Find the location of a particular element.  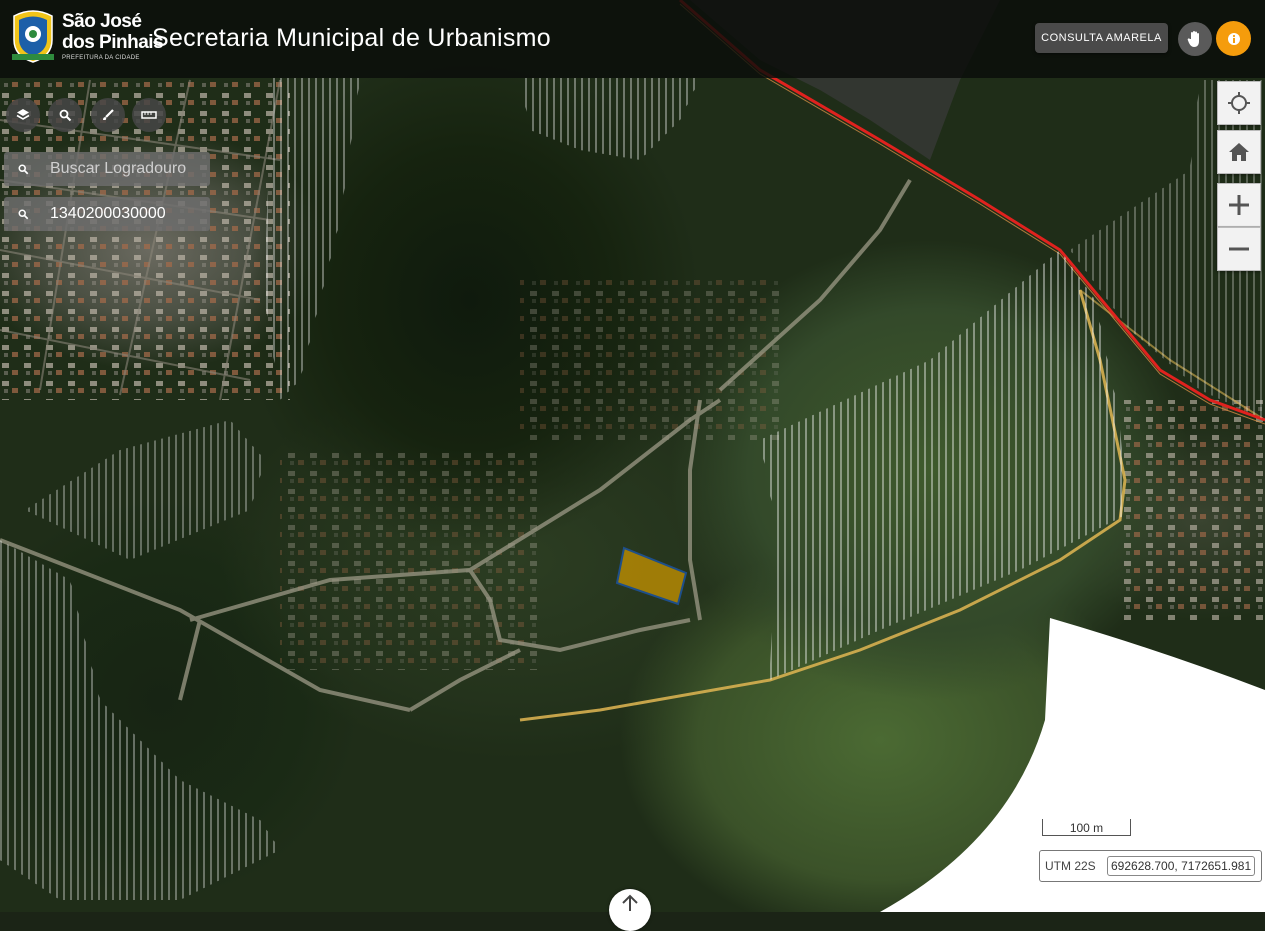

coordinates-panel: UTM 22S 692628.700, 7172651.981 is located at coordinates (1150, 866).